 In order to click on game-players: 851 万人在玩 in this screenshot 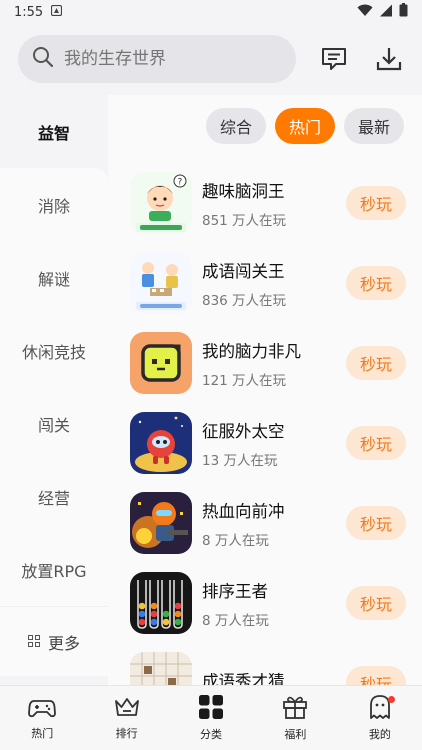, I will do `click(244, 220)`.